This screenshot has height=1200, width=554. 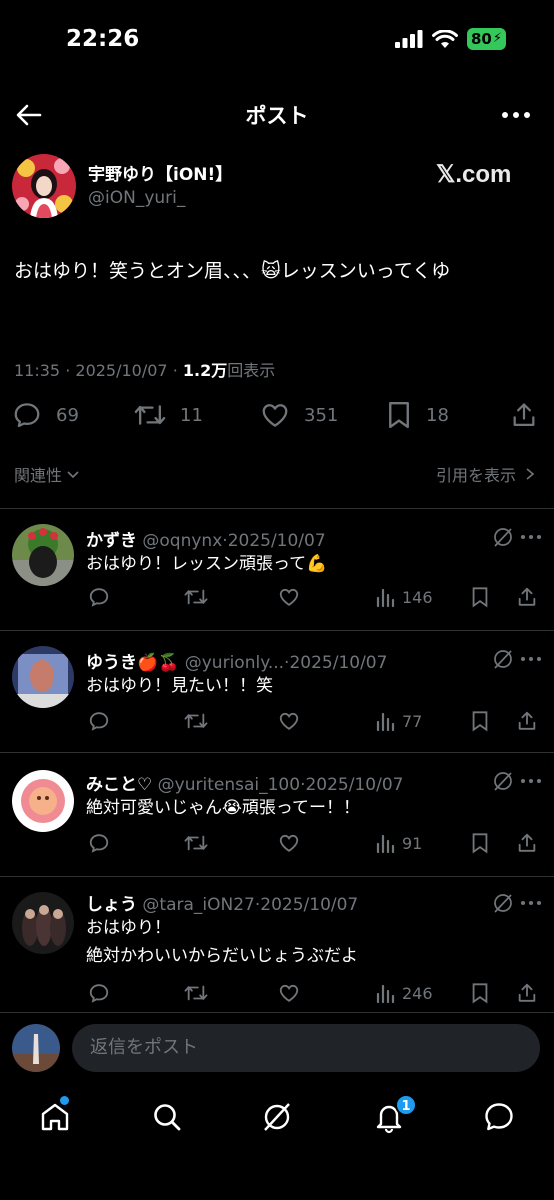 What do you see at coordinates (316, 845) in the screenshot?
I see `reply-actions: 91` at bounding box center [316, 845].